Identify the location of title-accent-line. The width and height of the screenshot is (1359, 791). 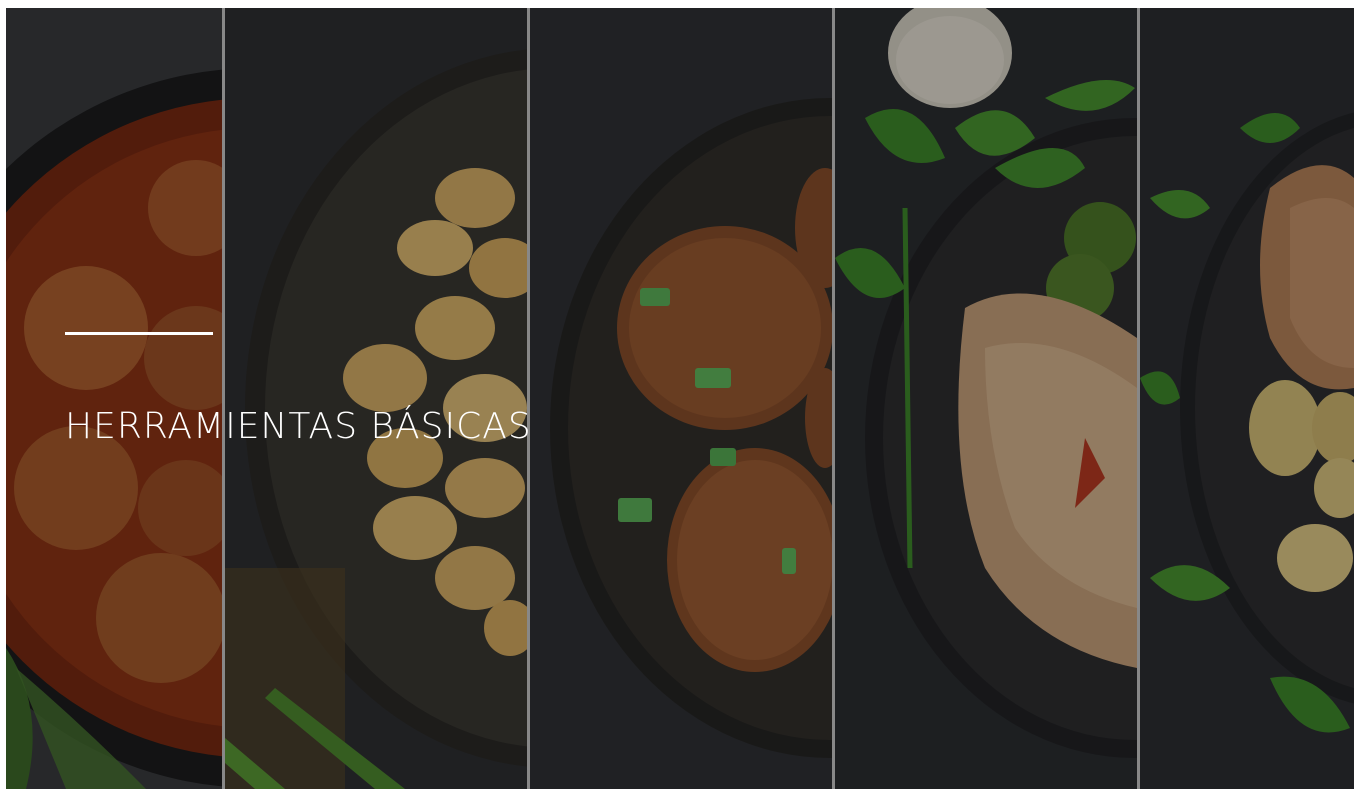
(139, 333).